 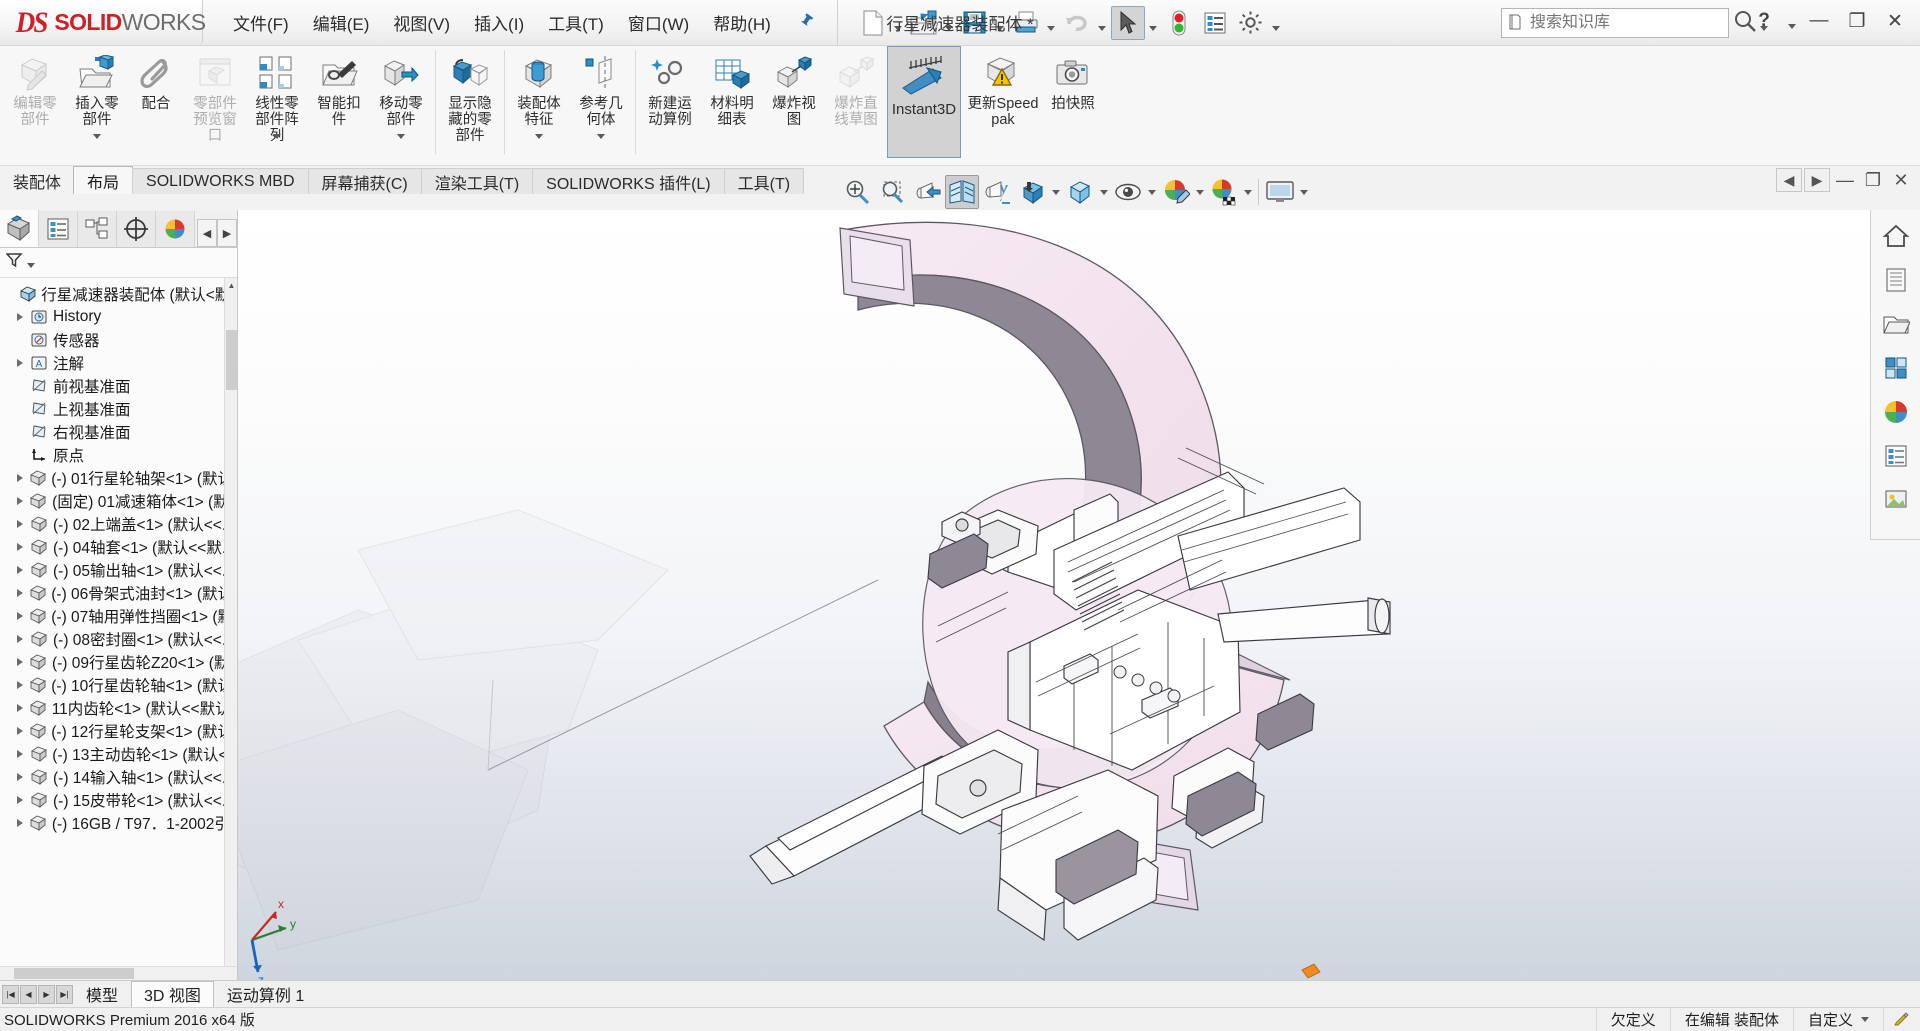 I want to click on bottom-tab-motion-study-1: 运动算例 1, so click(x=265, y=994).